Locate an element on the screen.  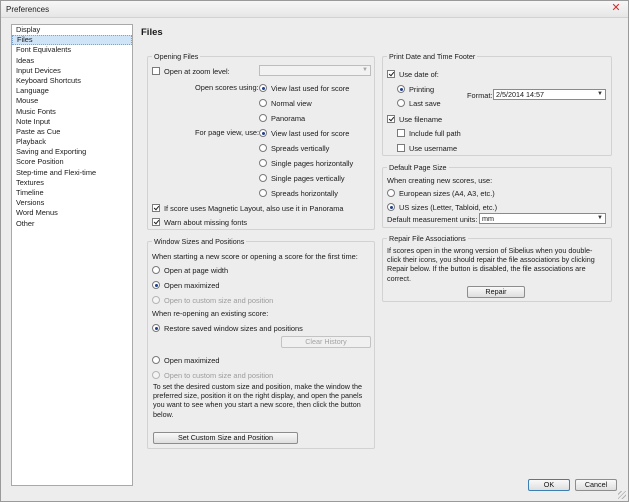
sidebar-item-keyboard-shortcuts: Keyboard Shortcuts is located at coordinates (72, 81).